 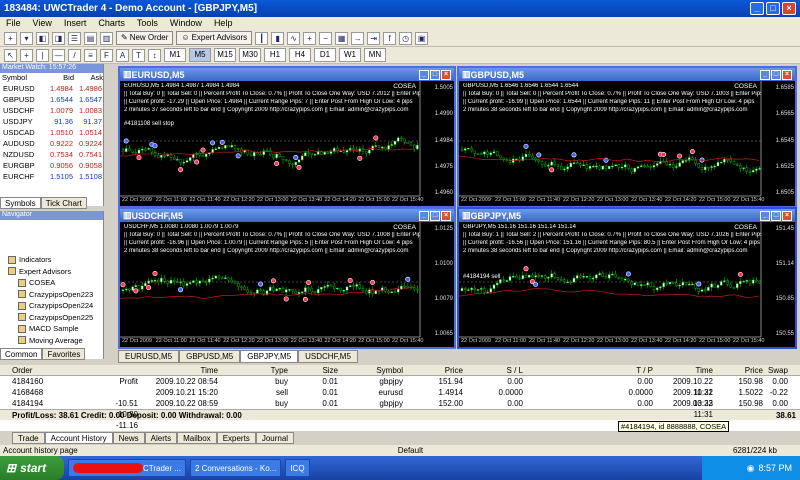 What do you see at coordinates (269, 356) in the screenshot?
I see `chart-tab-gbpjpy: GBPJPY,M5` at bounding box center [269, 356].